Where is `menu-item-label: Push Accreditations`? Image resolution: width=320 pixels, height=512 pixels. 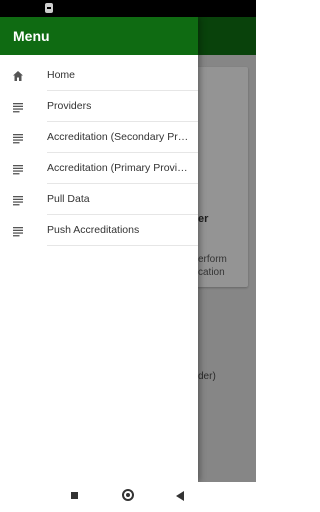 menu-item-label: Push Accreditations is located at coordinates (93, 230).